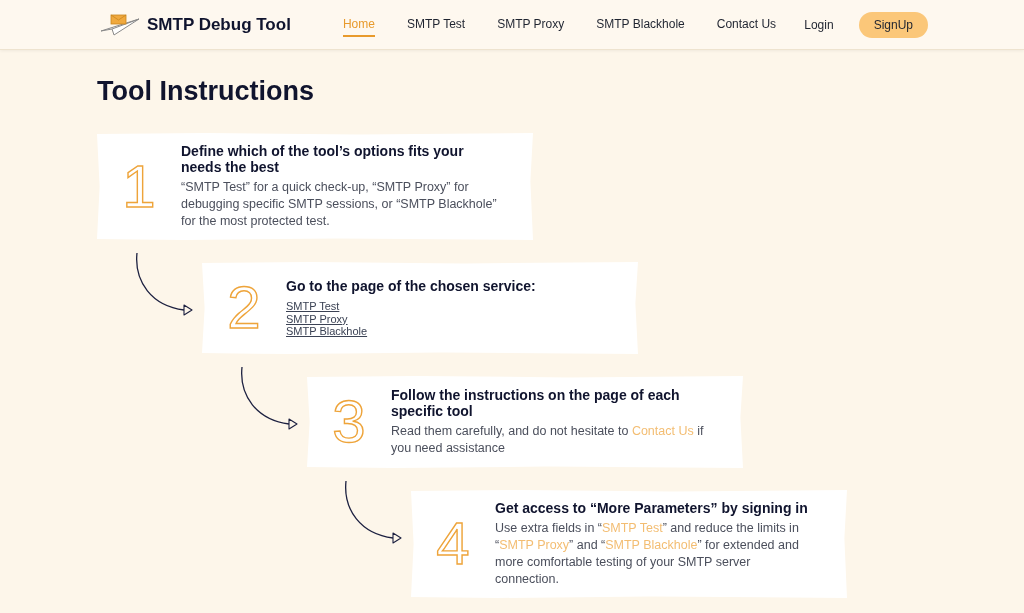 The height and width of the screenshot is (613, 1024). What do you see at coordinates (536, 403) in the screenshot?
I see `step-title: Follow the instructions on the page of each specific tool` at bounding box center [536, 403].